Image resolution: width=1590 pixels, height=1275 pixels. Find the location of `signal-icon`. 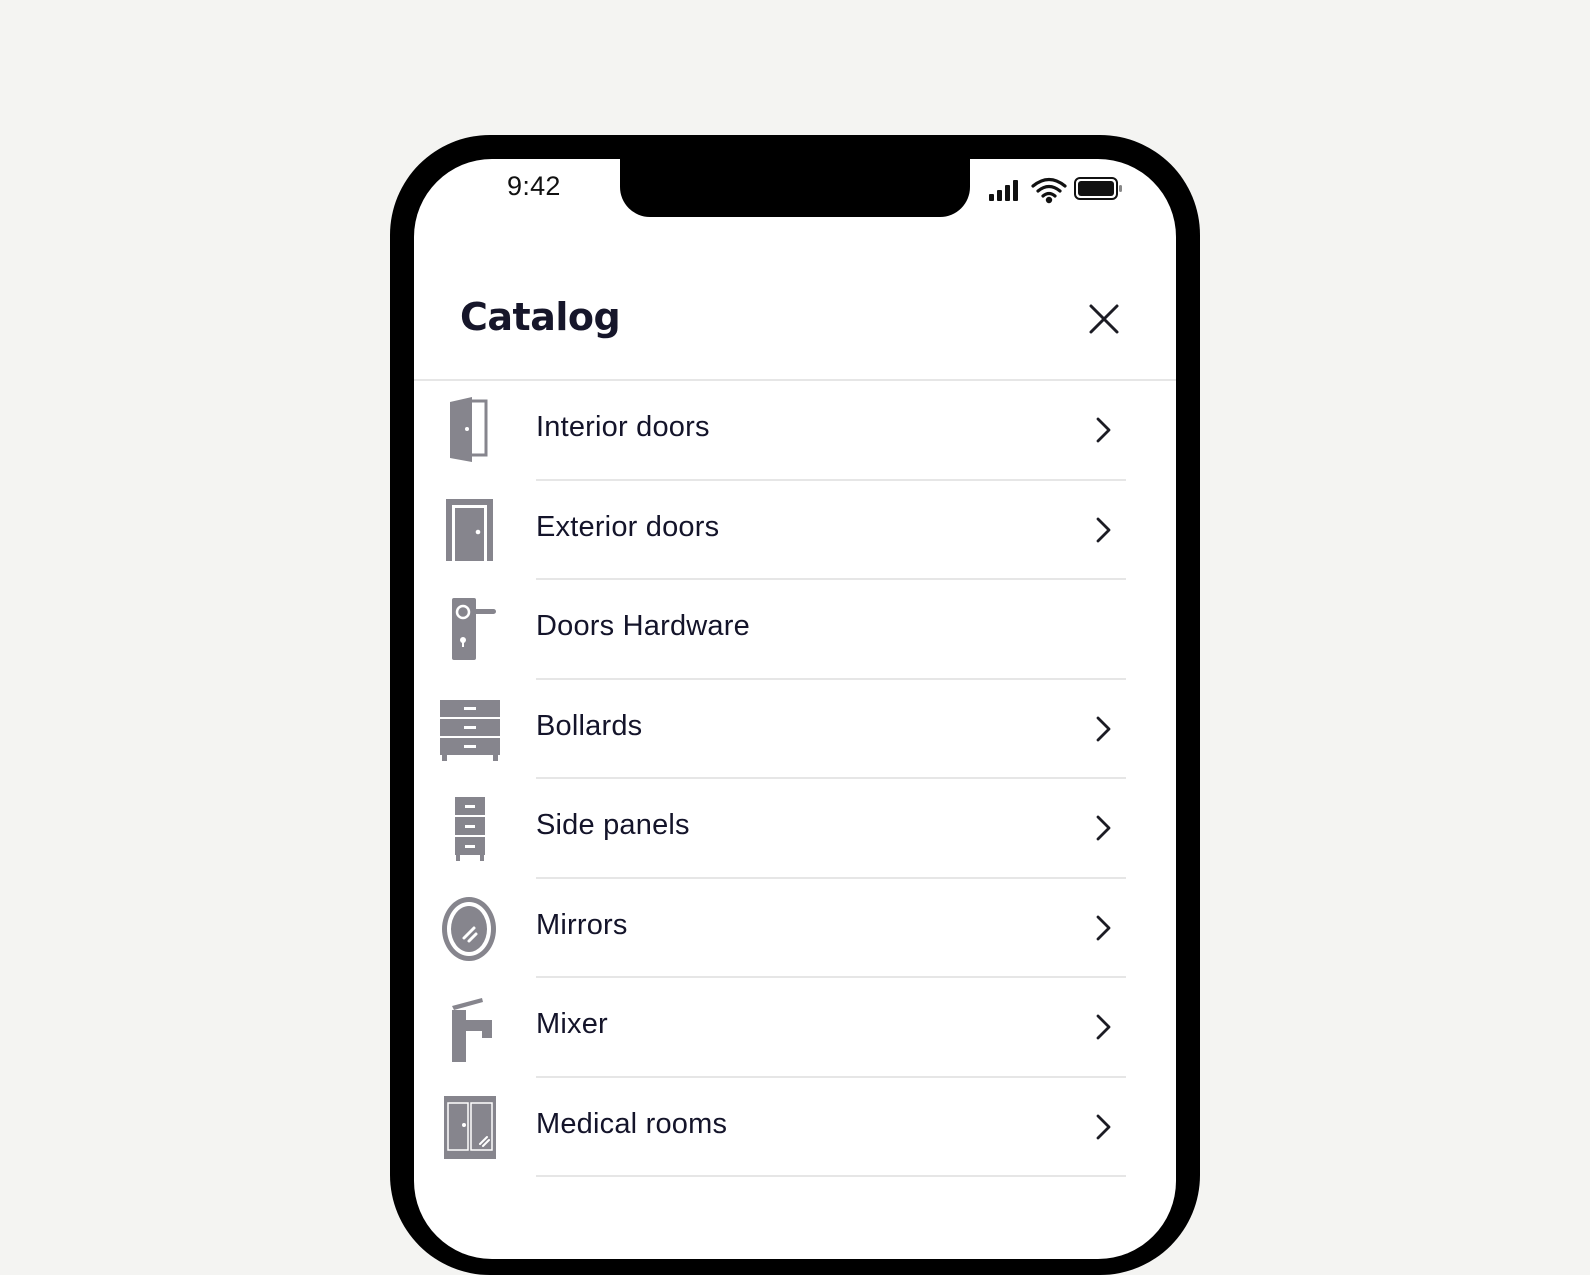

signal-icon is located at coordinates (1003, 190).